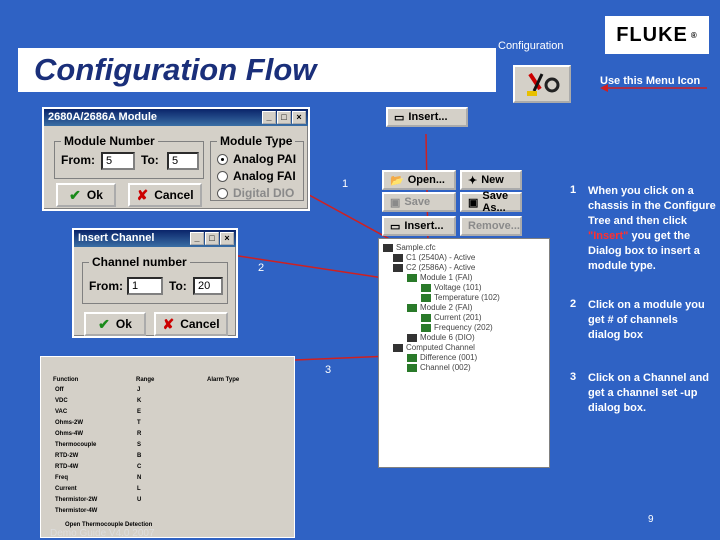  What do you see at coordinates (61, 412) in the screenshot?
I see `function-option: VAC` at bounding box center [61, 412].